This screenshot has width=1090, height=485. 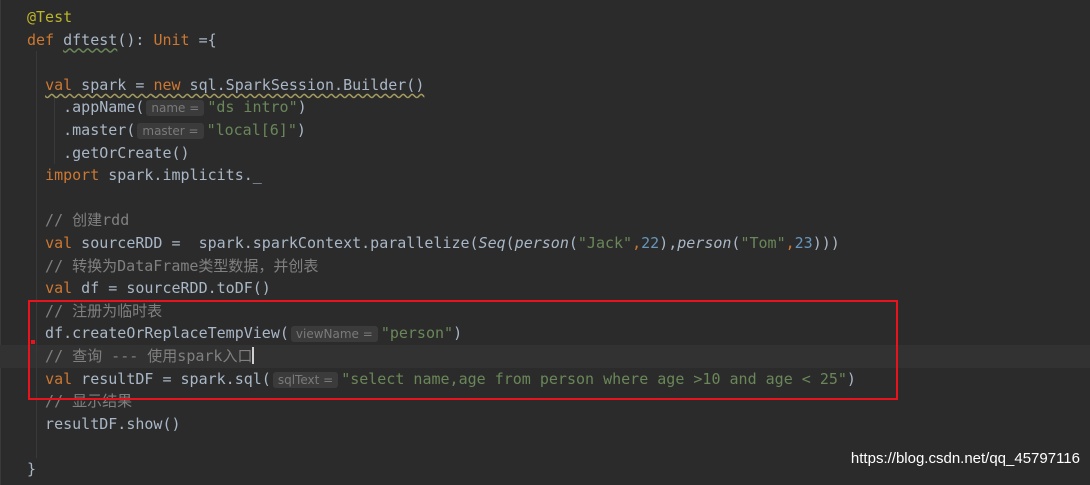 I want to click on code-line: resultDF.show(), so click(x=104, y=424).